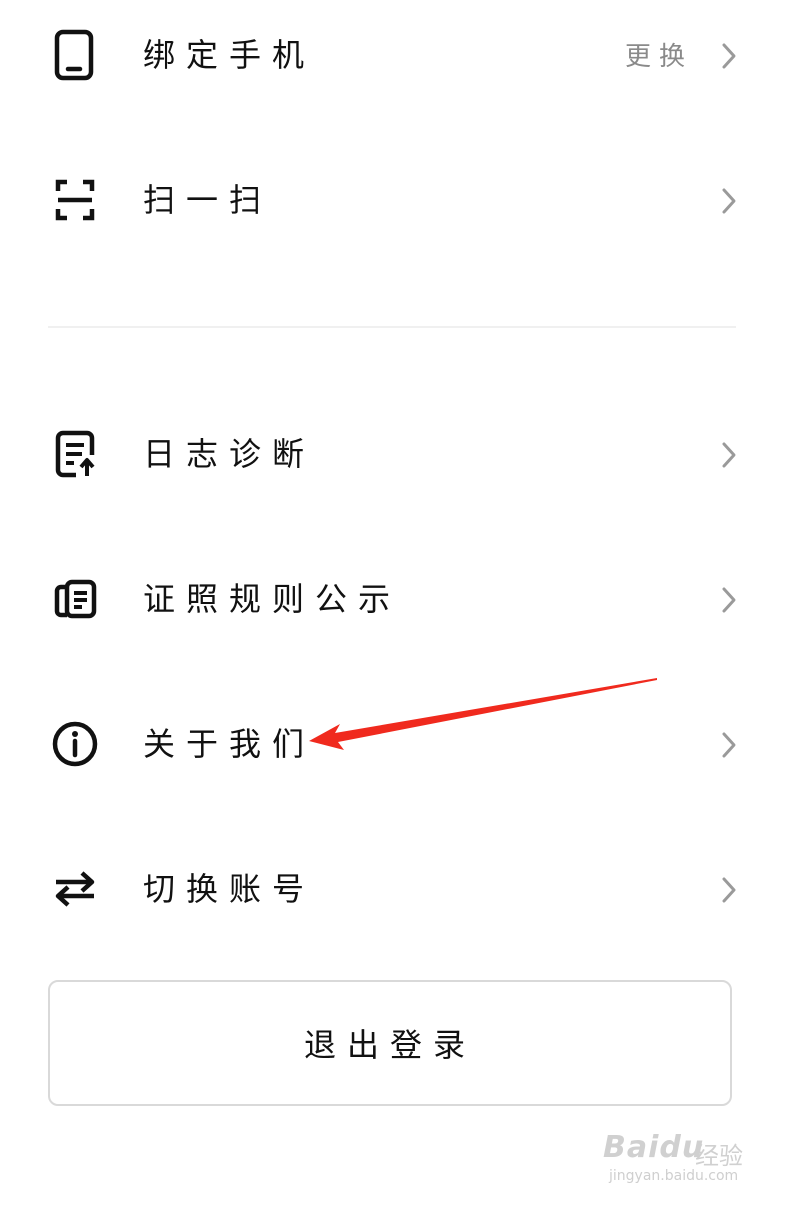  Describe the element at coordinates (394, 200) in the screenshot. I see `menu-item-scan: 扫一扫` at that location.